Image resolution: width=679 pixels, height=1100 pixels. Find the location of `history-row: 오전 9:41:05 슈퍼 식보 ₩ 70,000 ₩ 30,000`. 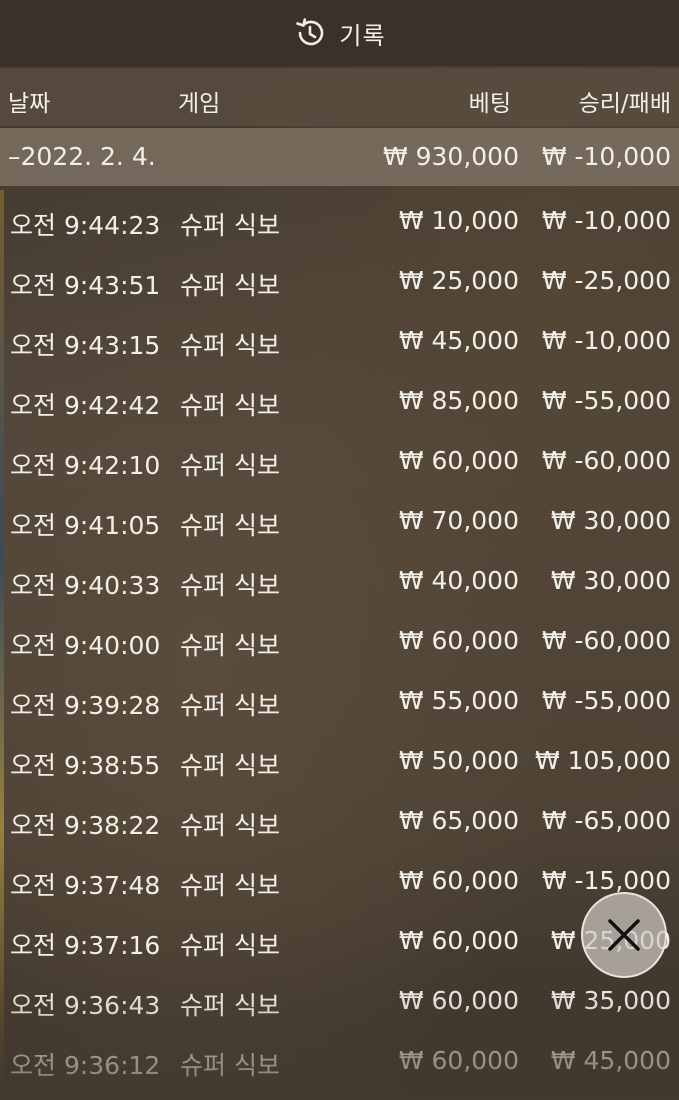

history-row: 오전 9:41:05 슈퍼 식보 ₩ 70,000 ₩ 30,000 is located at coordinates (339, 522).